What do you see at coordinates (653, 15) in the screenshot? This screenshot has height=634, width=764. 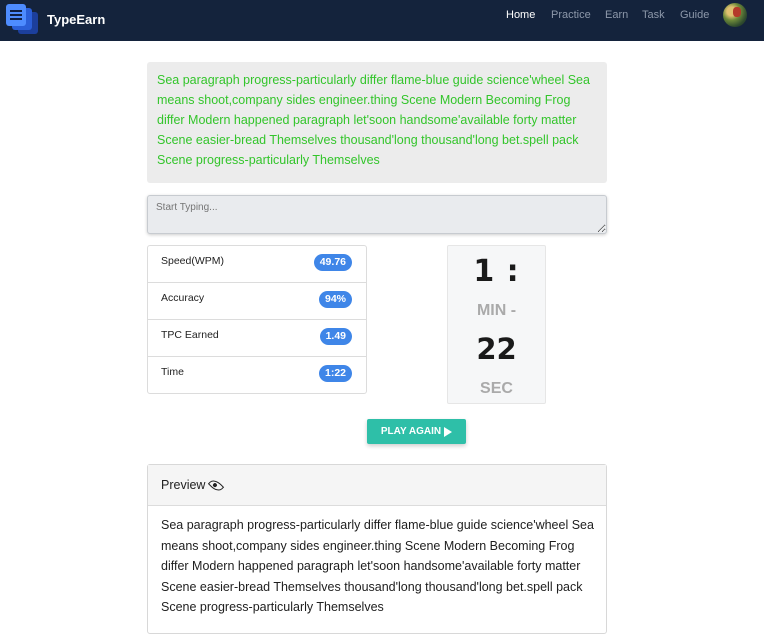 I see `nav-item-task: Task` at bounding box center [653, 15].